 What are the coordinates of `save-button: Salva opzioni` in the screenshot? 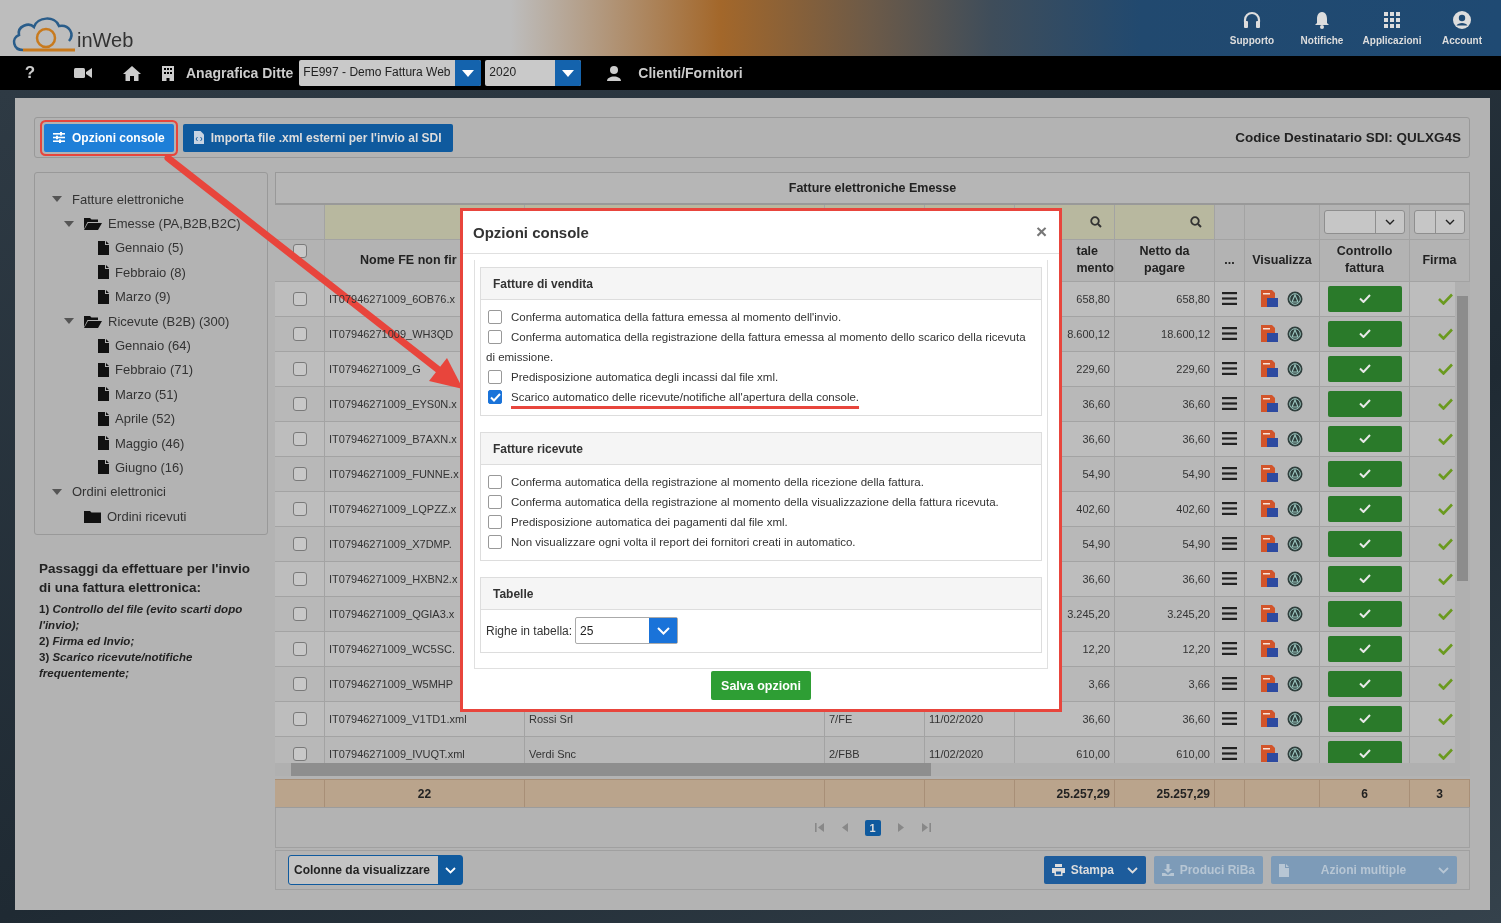 It's located at (761, 685).